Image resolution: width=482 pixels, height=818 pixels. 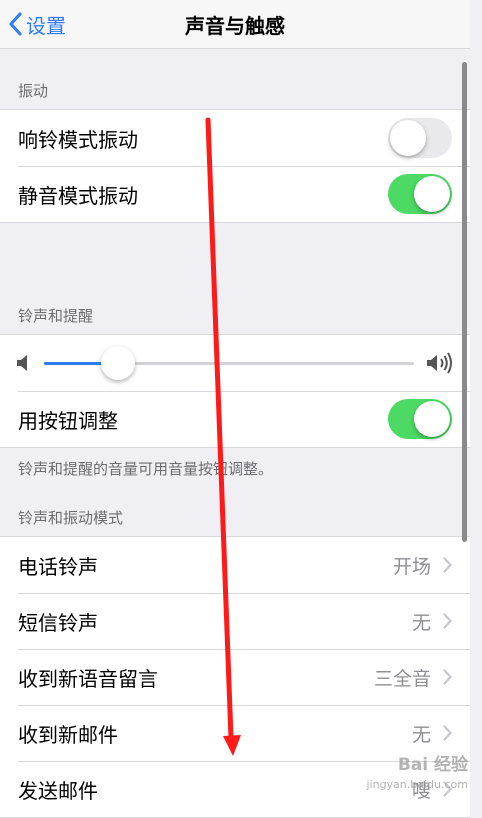 I want to click on new-voicemail-row: 收到新语音留言 三全音, so click(x=235, y=677).